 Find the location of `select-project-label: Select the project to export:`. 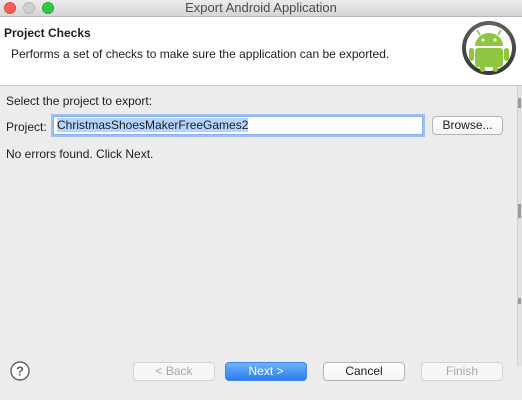

select-project-label: Select the project to export: is located at coordinates (79, 101).